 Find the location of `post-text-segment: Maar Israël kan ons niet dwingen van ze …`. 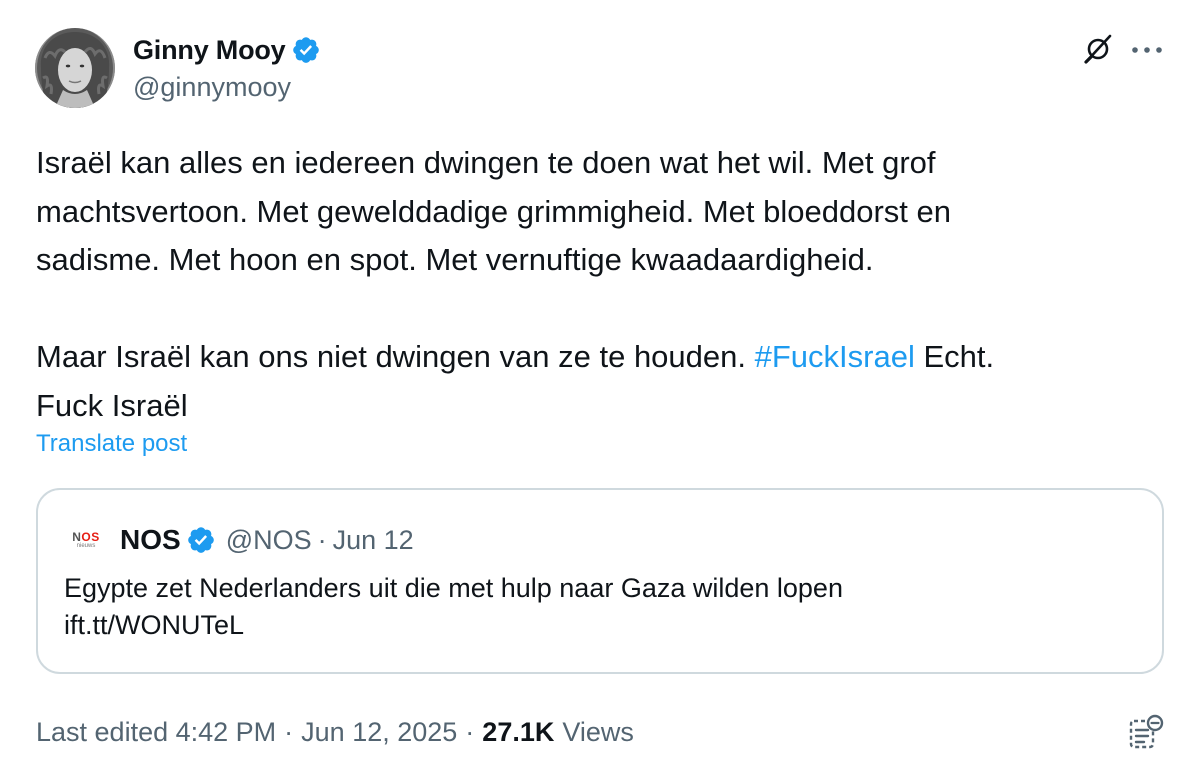

post-text-segment: Maar Israël kan ons niet dwingen van ze … is located at coordinates (395, 356).